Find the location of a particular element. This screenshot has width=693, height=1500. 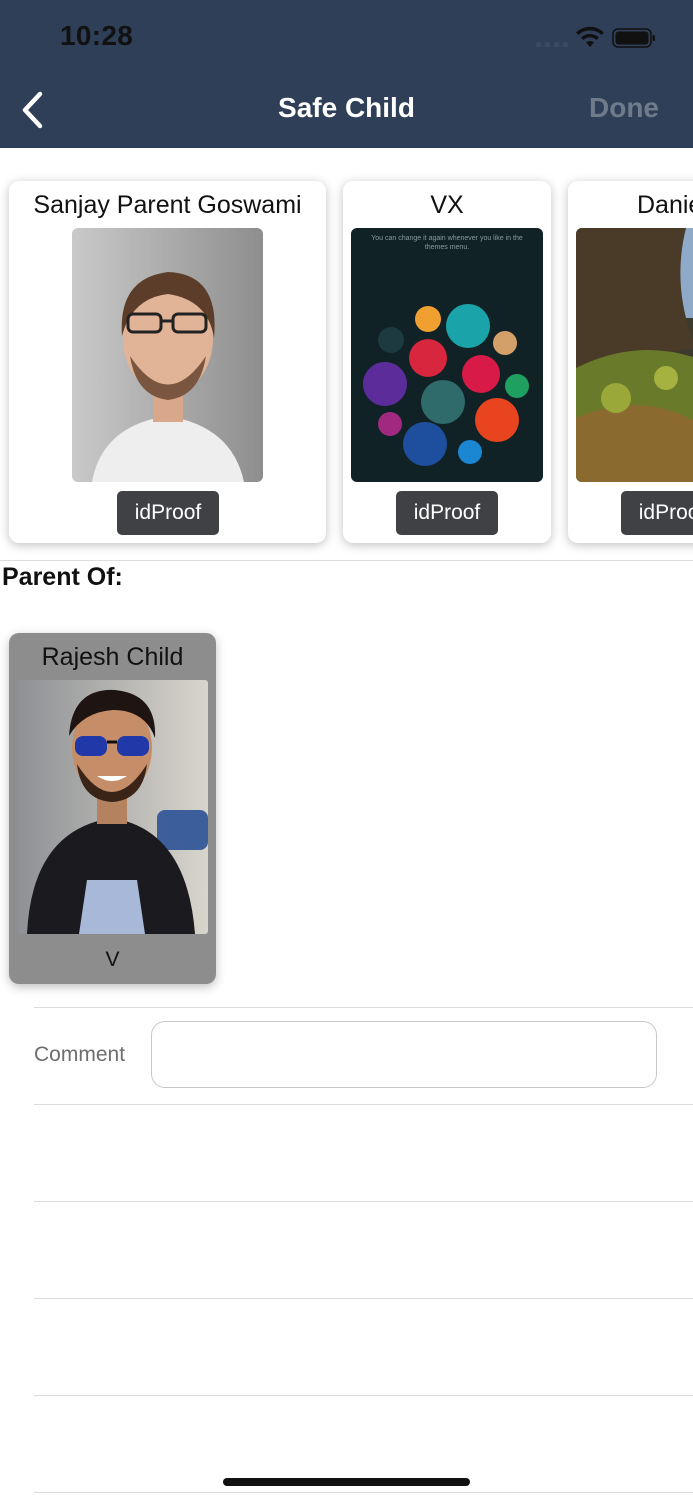

parent-photo is located at coordinates (167, 355).